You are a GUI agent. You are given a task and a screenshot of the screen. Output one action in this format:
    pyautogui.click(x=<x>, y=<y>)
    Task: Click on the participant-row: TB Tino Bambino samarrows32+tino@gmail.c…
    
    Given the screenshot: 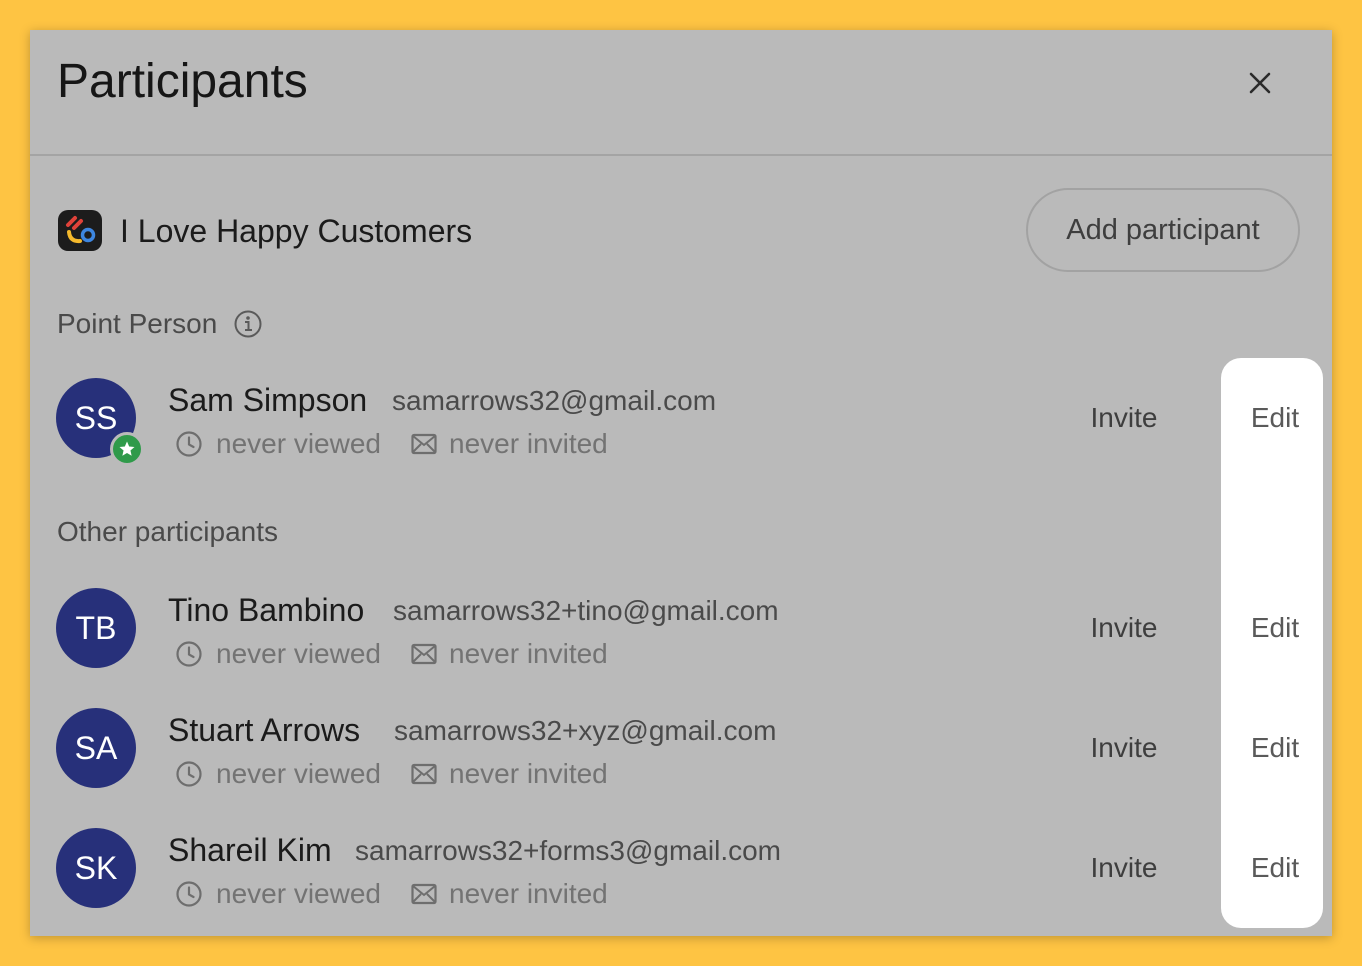 What is the action you would take?
    pyautogui.click(x=681, y=633)
    